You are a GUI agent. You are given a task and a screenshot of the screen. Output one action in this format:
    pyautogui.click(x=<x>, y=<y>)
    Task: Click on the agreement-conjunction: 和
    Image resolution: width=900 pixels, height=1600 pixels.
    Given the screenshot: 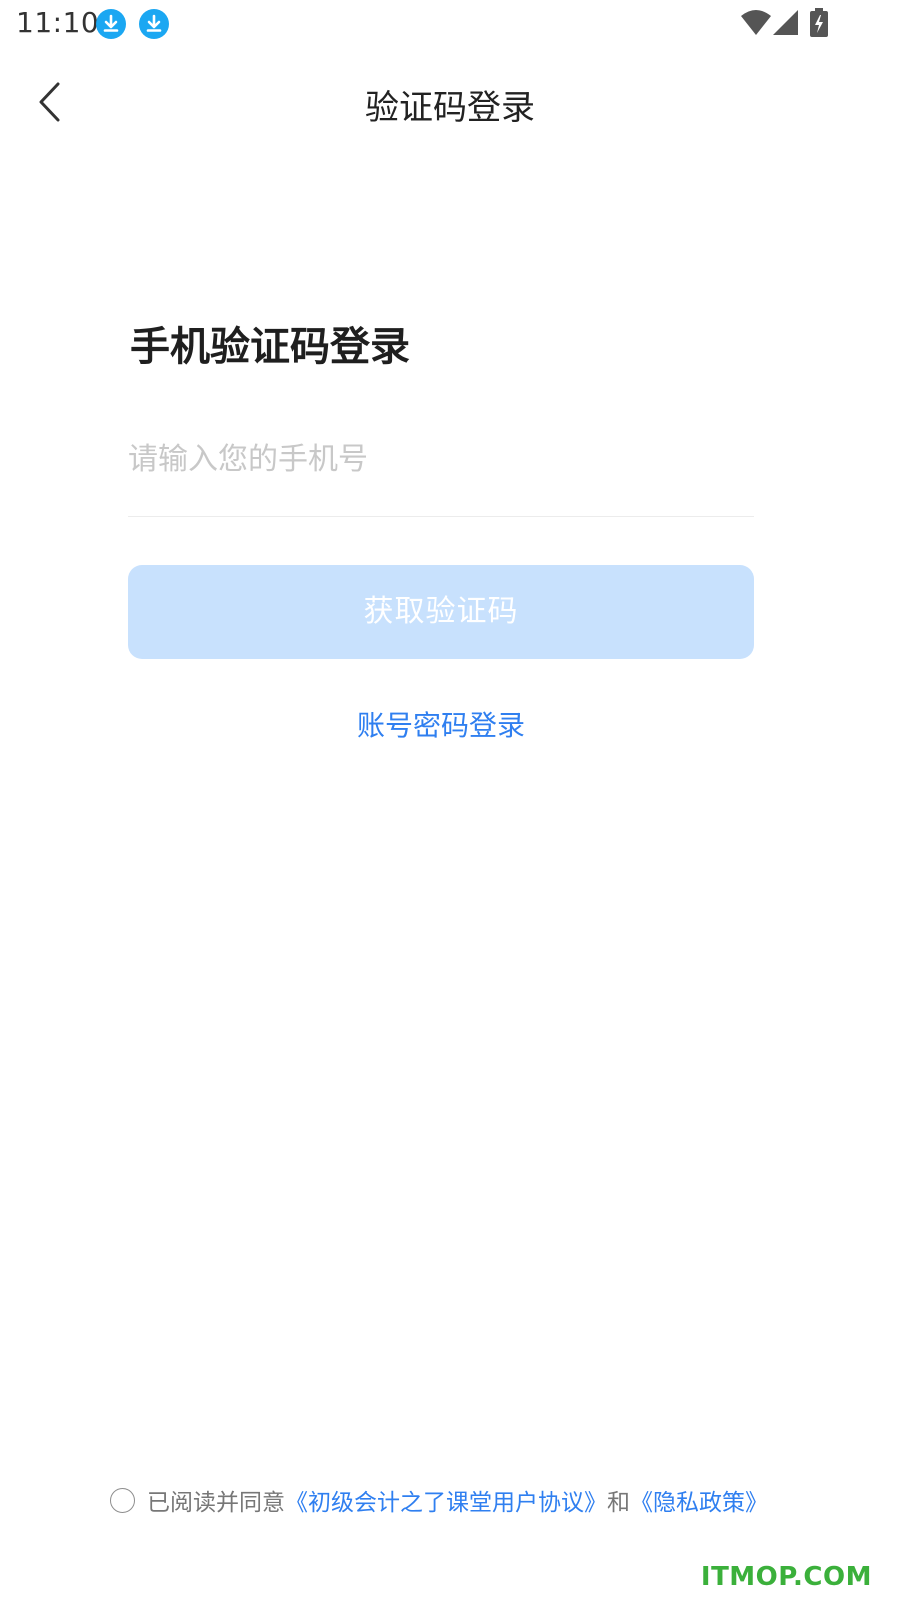 What is the action you would take?
    pyautogui.click(x=618, y=1503)
    